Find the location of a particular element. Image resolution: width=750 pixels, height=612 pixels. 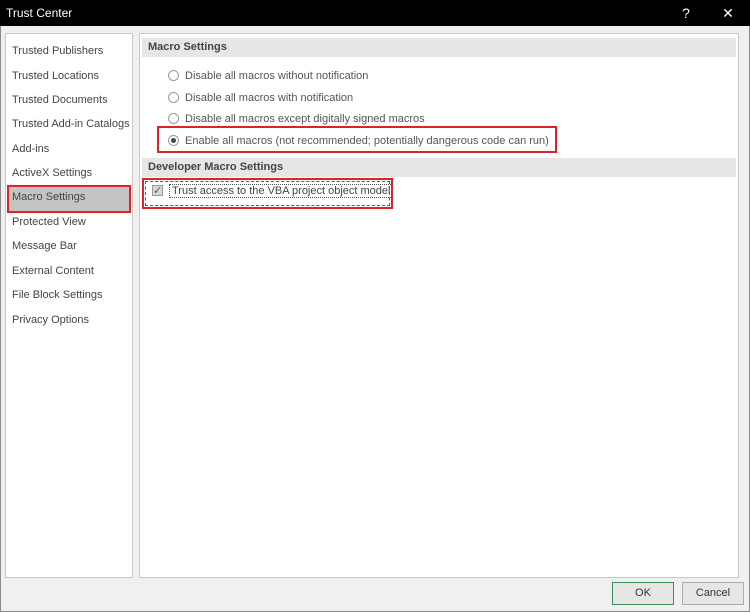

sidebar-item-external-content: External Content is located at coordinates (69, 272).